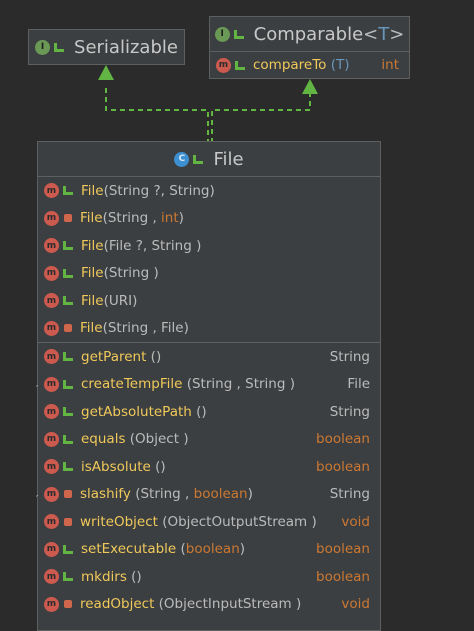 This screenshot has width=474, height=631. Describe the element at coordinates (384, 34) in the screenshot. I see `type-parameter: T` at that location.